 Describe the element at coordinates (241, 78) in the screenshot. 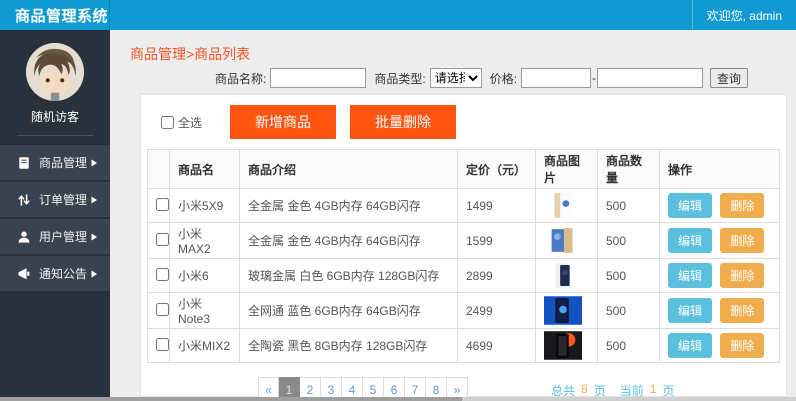

I see `product-name-label: 商品名称:` at that location.